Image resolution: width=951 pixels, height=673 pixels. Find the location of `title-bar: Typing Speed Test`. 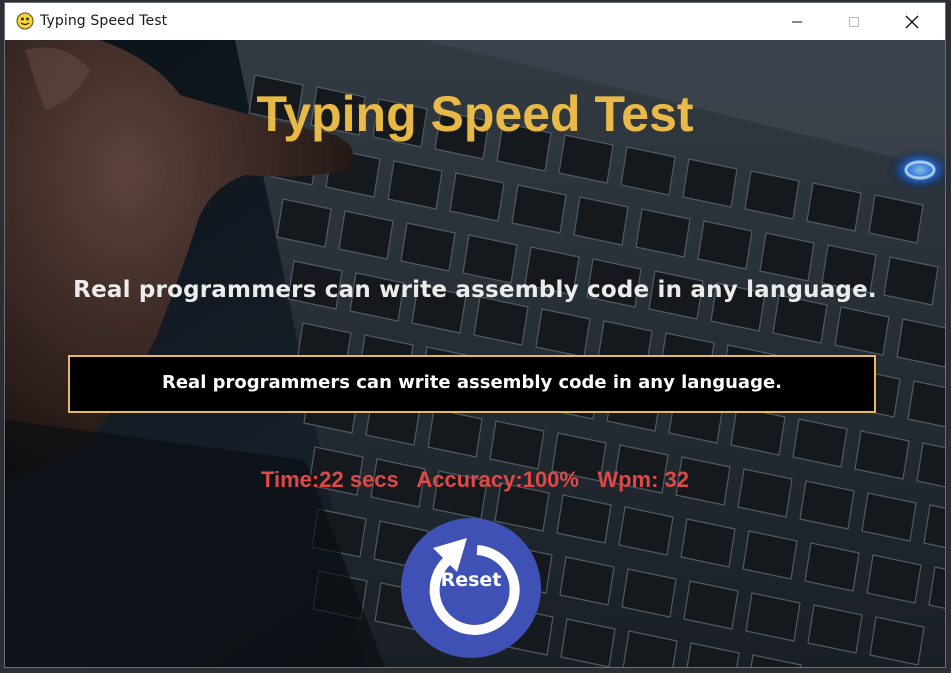

title-bar: Typing Speed Test is located at coordinates (475, 21).